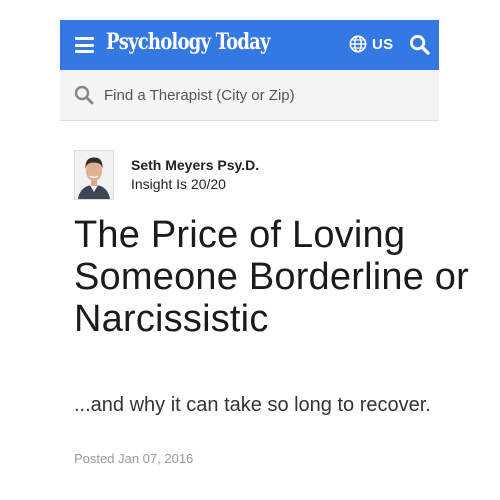 The width and height of the screenshot is (500, 500). Describe the element at coordinates (178, 184) in the screenshot. I see `blog-name: Insight Is 20/20` at that location.